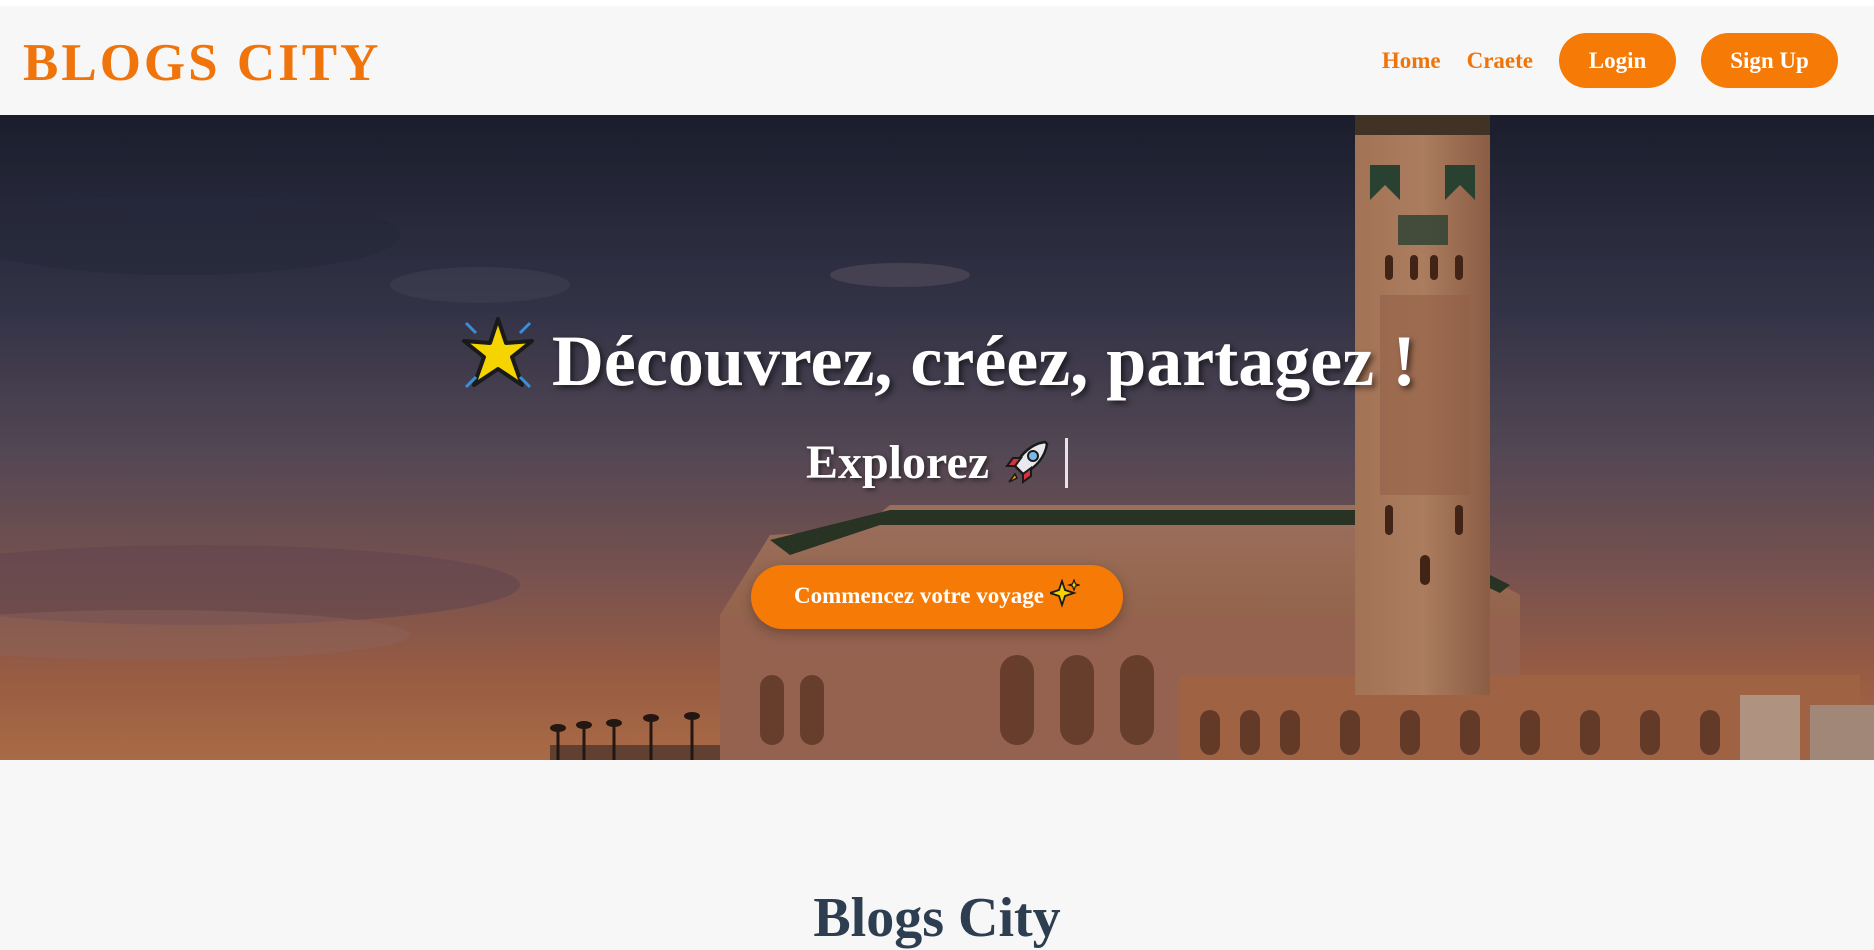 This screenshot has width=1874, height=950. I want to click on hero-title: Découvrez, créez, partagez !, so click(984, 361).